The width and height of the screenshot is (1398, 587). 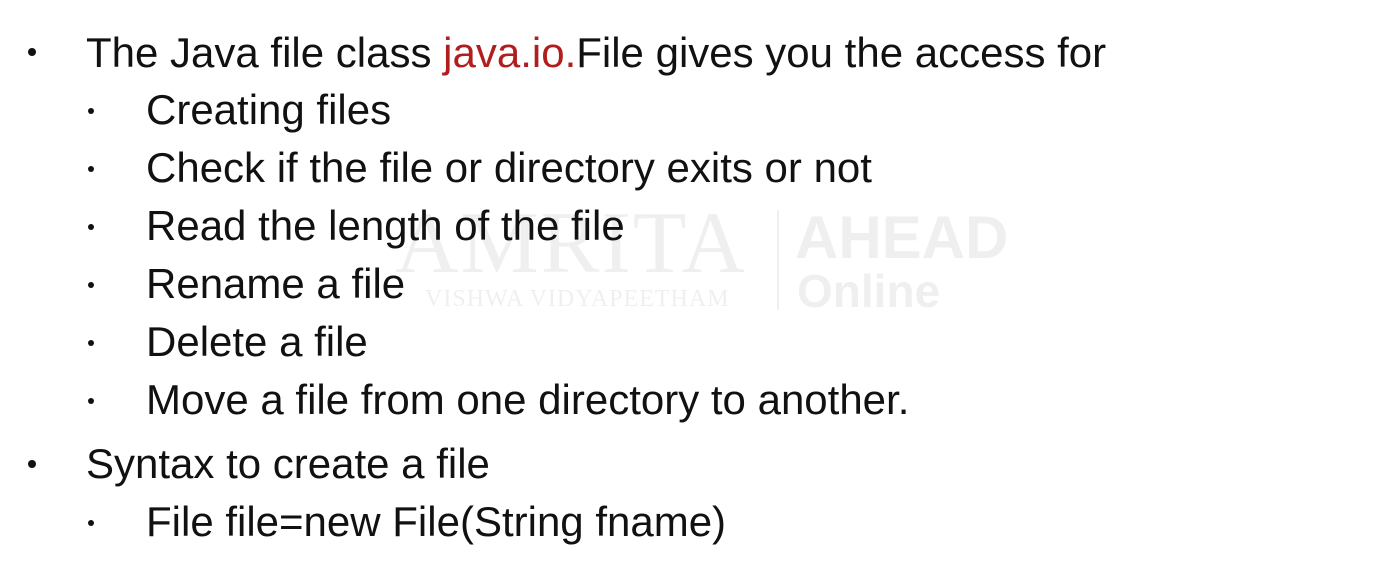 What do you see at coordinates (577, 299) in the screenshot?
I see `watermark-brand-sub: VISHWA VIDYAPEETHAM` at bounding box center [577, 299].